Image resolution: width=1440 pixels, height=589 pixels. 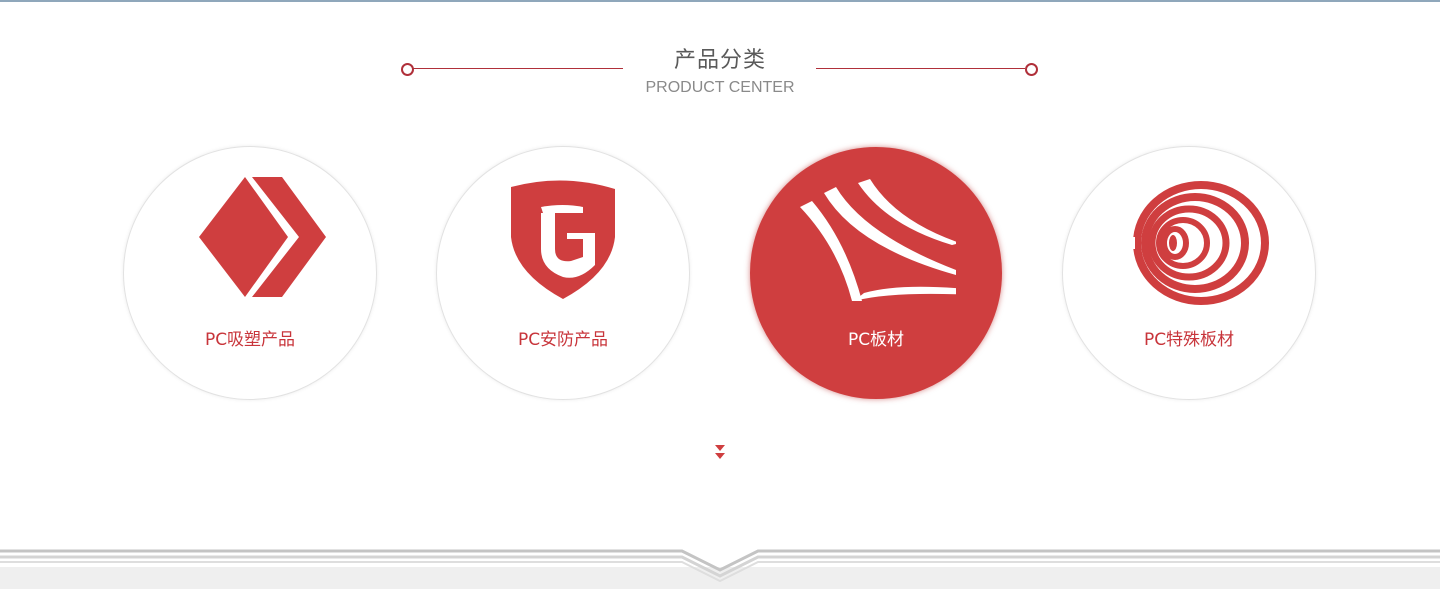 I want to click on g-shield-icon, so click(x=563, y=239).